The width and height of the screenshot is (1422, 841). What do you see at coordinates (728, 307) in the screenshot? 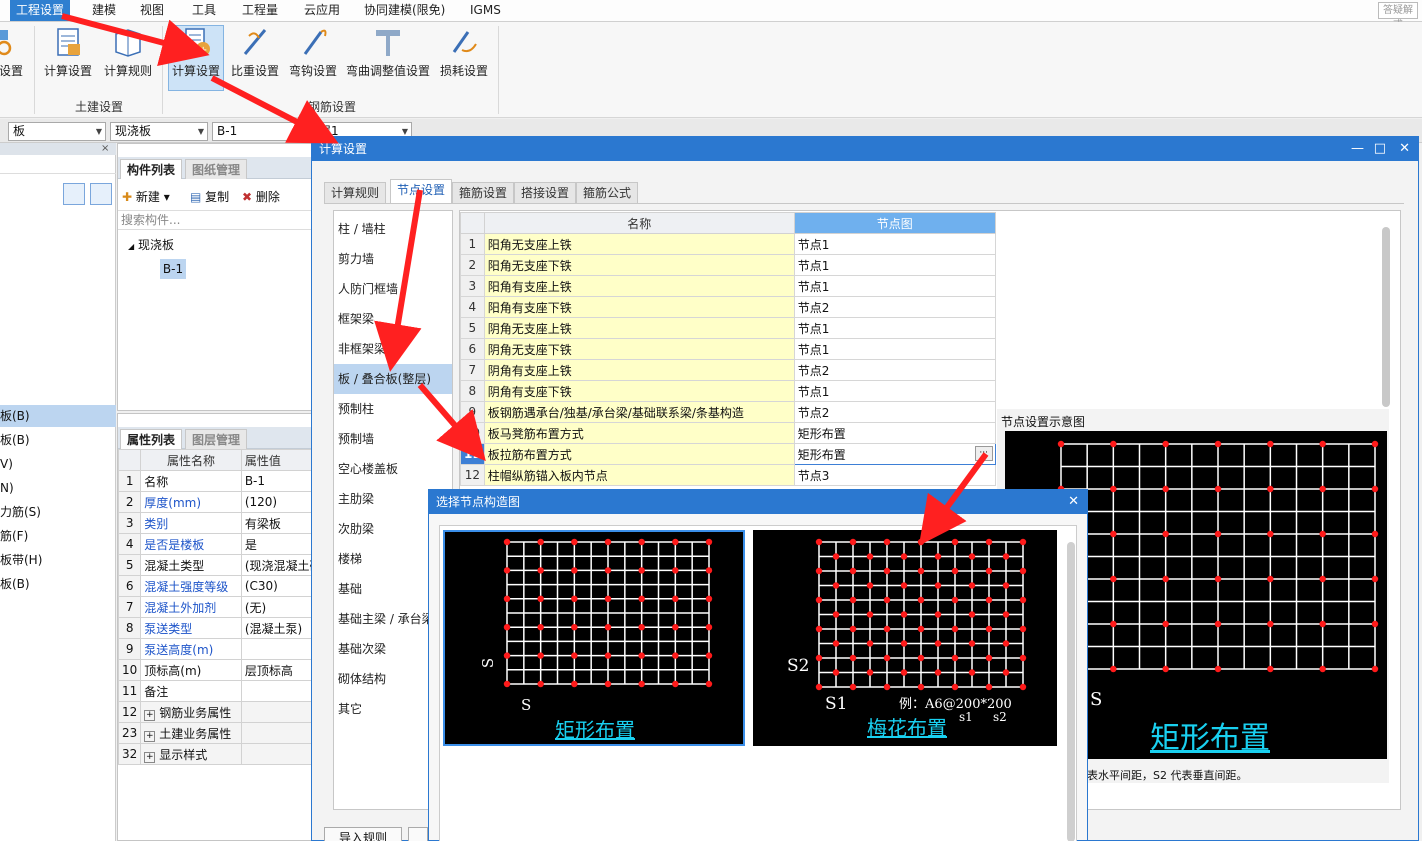
I see `node-row: 4 阳角有支座下铁 节点2` at bounding box center [728, 307].